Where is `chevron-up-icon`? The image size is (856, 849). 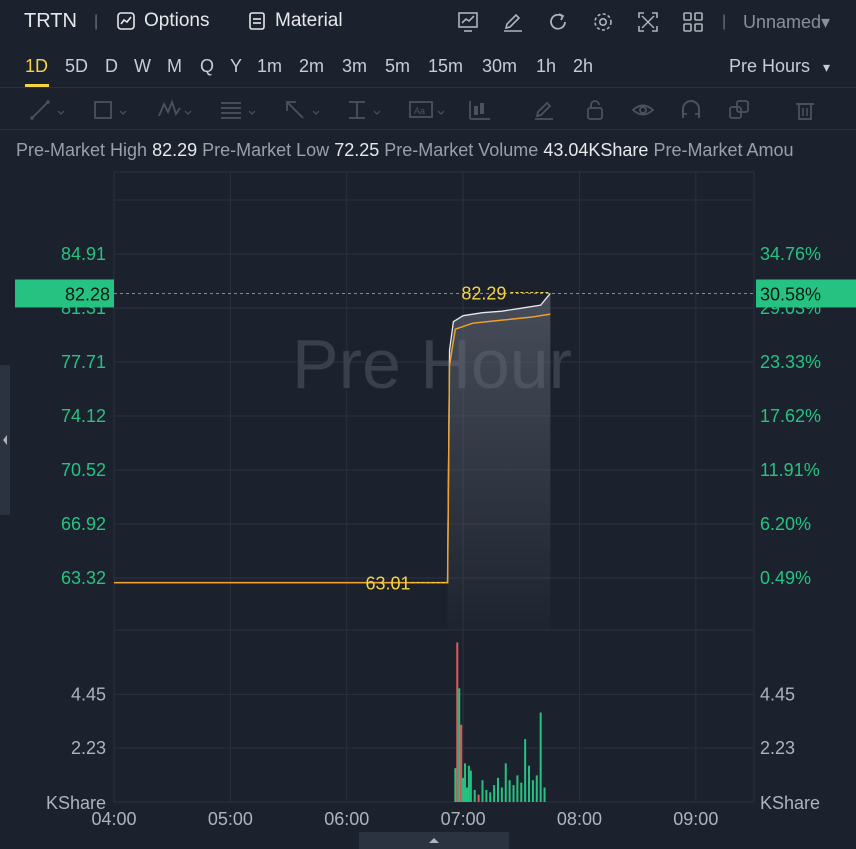 chevron-up-icon is located at coordinates (434, 840).